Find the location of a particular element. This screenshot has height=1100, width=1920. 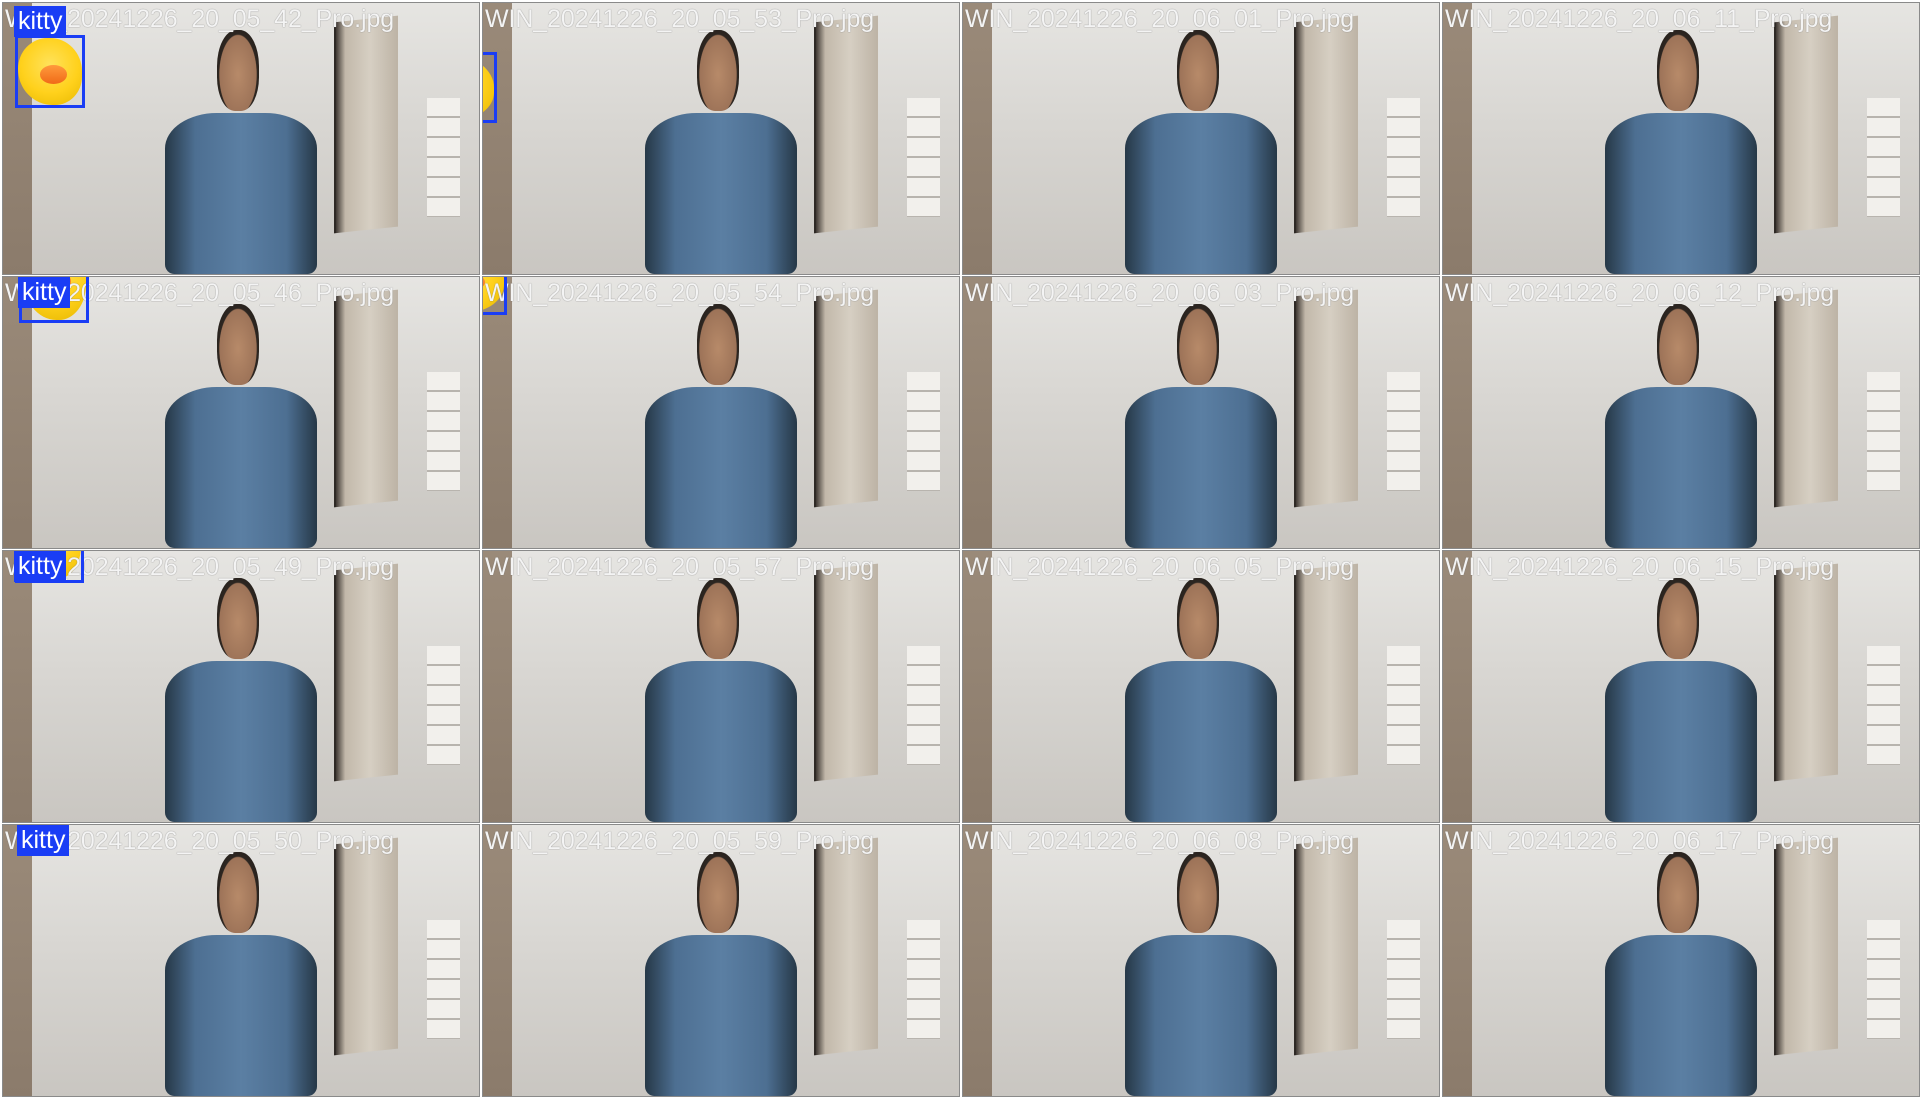

image-filename: WIN_20241226_20_05_59_Pro.jpg is located at coordinates (680, 841).